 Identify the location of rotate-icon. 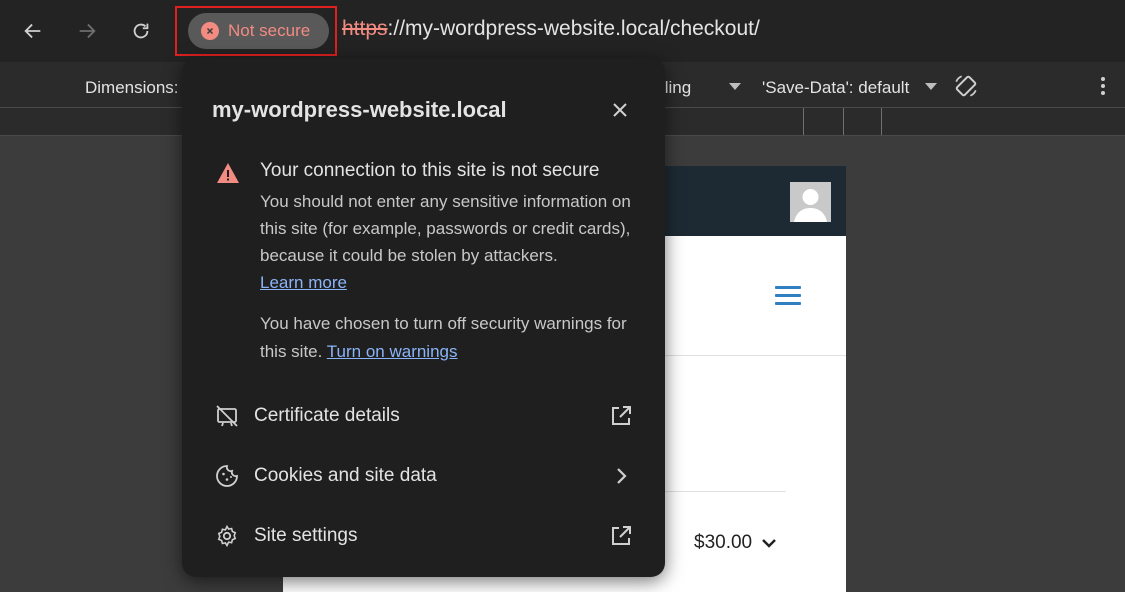
(966, 86).